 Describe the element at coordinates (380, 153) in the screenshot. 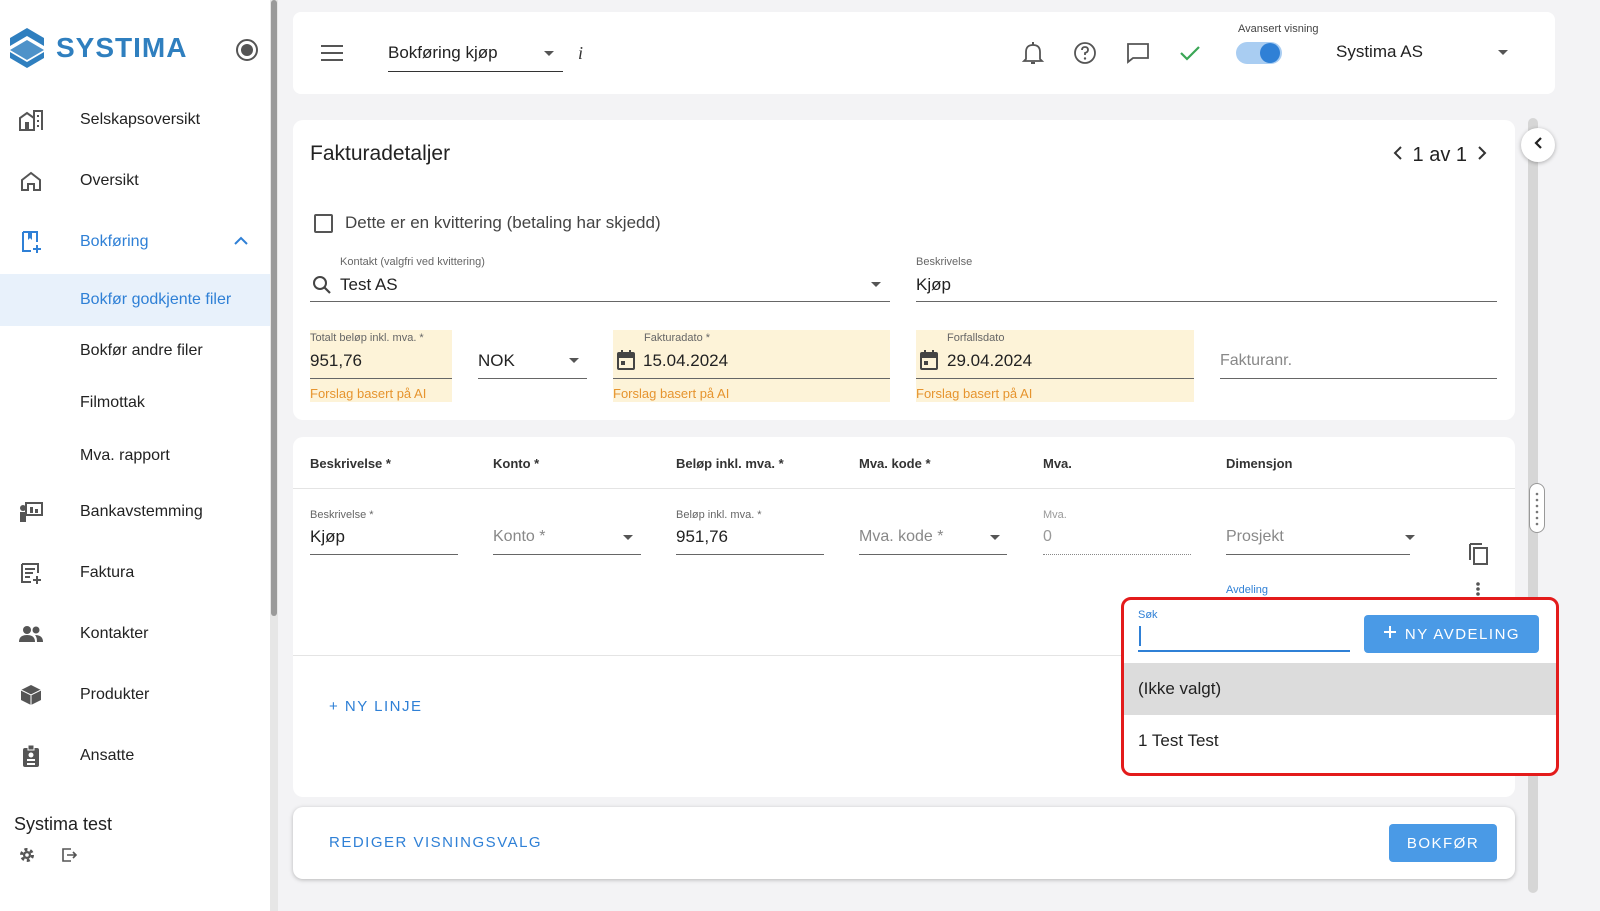

I see `page-title: Fakturadetaljer` at that location.